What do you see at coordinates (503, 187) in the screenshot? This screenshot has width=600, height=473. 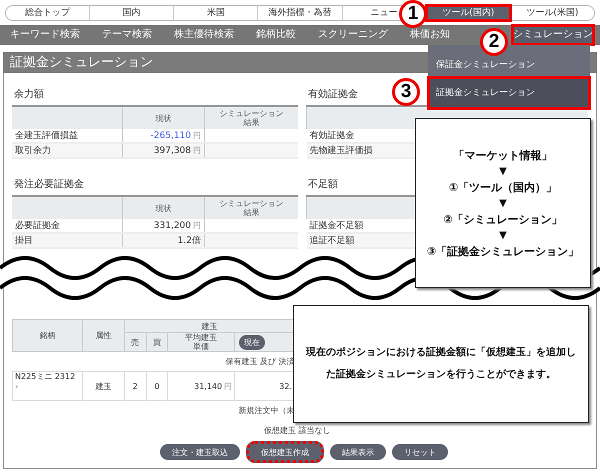 I see `callout-text: ①「ツール（国内）」` at bounding box center [503, 187].